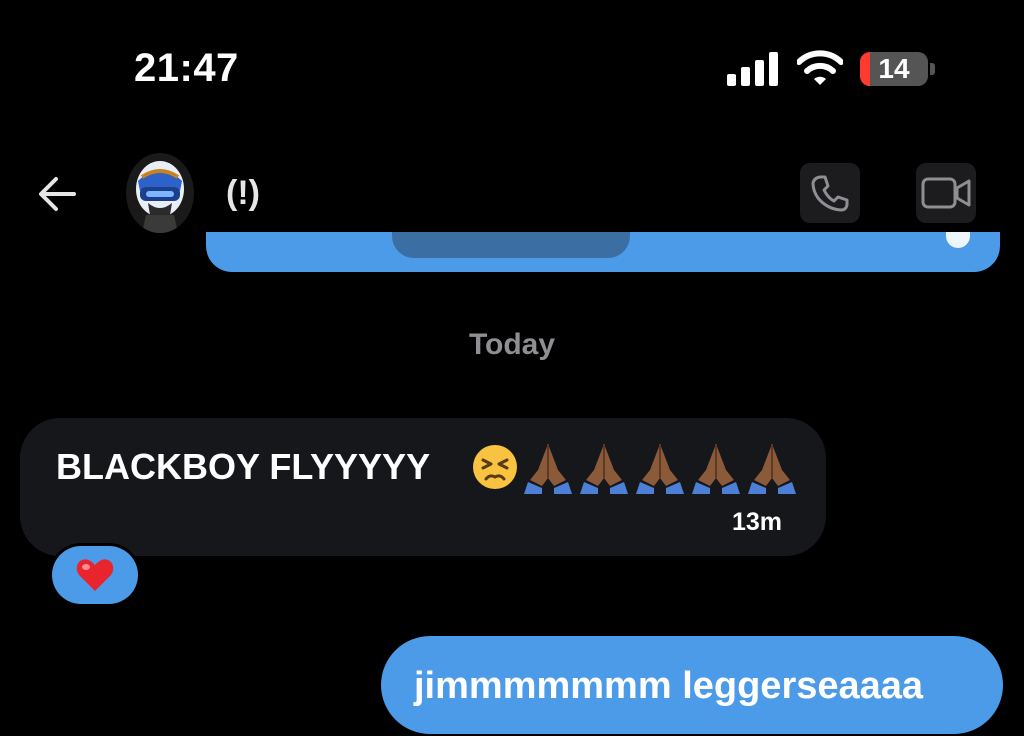 The width and height of the screenshot is (1024, 736). Describe the element at coordinates (752, 69) in the screenshot. I see `cellular-signal-icon` at that location.